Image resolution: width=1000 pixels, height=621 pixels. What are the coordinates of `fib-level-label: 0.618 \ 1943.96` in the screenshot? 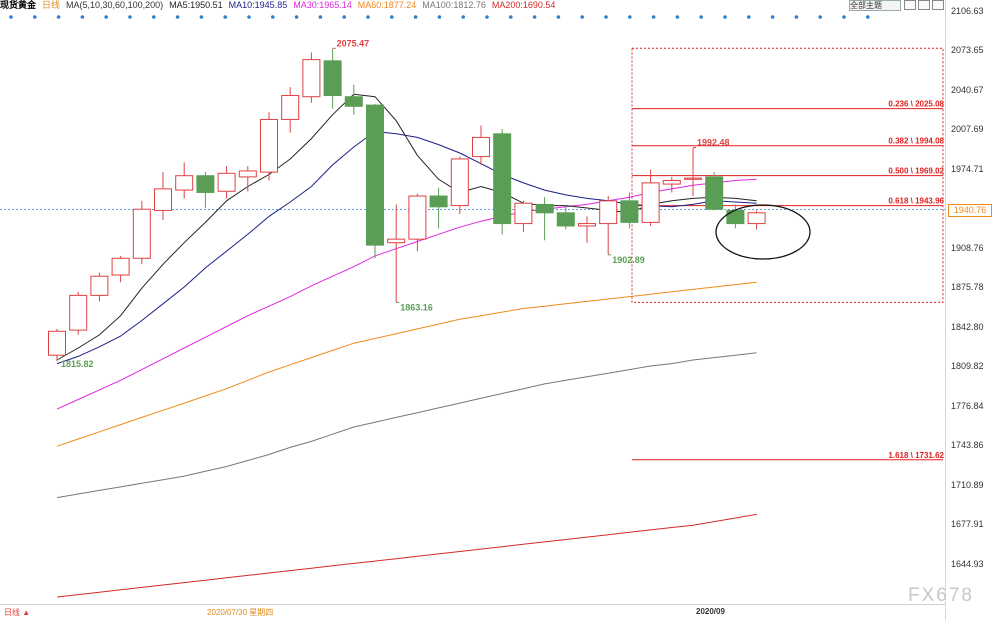 It's located at (916, 201).